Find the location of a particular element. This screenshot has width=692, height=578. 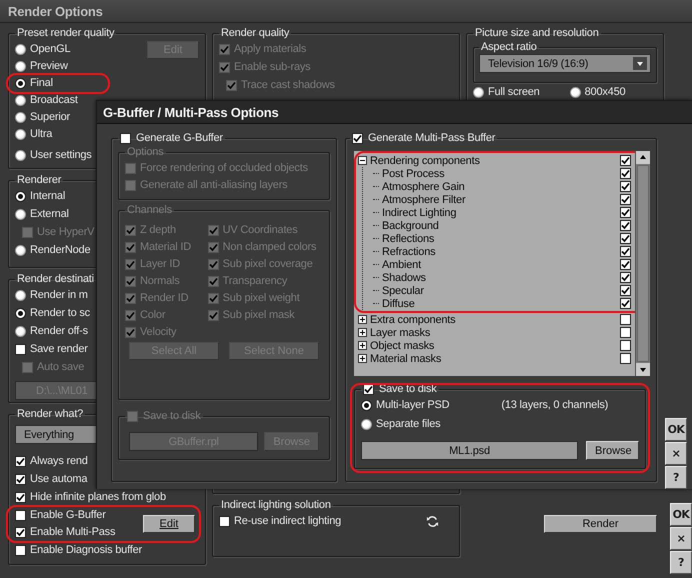

tree-item: Reflections is located at coordinates (408, 238).